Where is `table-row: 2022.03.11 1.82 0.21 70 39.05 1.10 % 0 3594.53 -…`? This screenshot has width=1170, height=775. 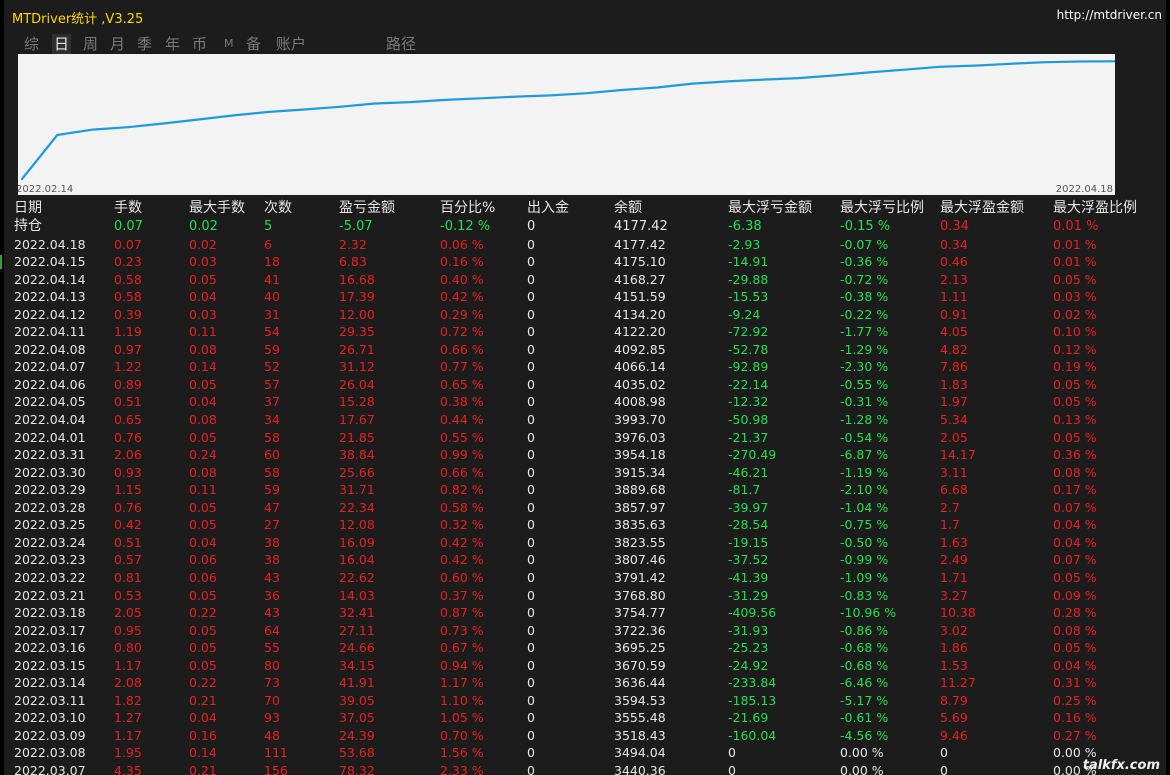
table-row: 2022.03.11 1.82 0.21 70 39.05 1.10 % 0 3594.53 -… is located at coordinates (588, 701).